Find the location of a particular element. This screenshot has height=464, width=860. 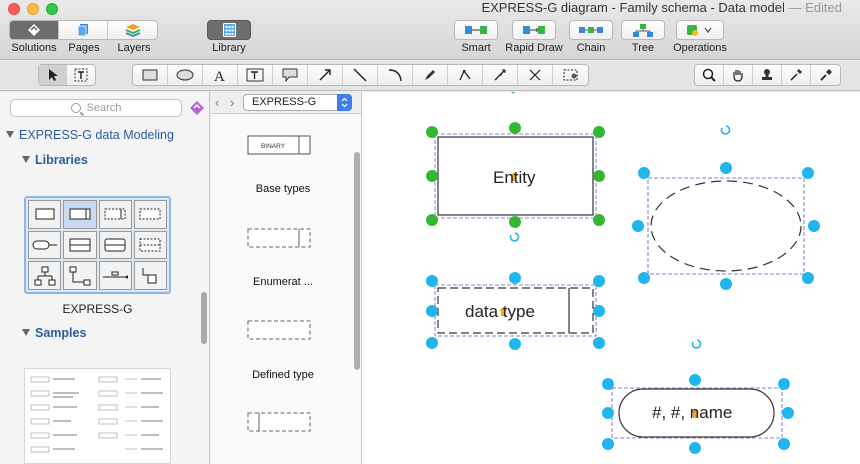

pointer-tool is located at coordinates (53, 75).